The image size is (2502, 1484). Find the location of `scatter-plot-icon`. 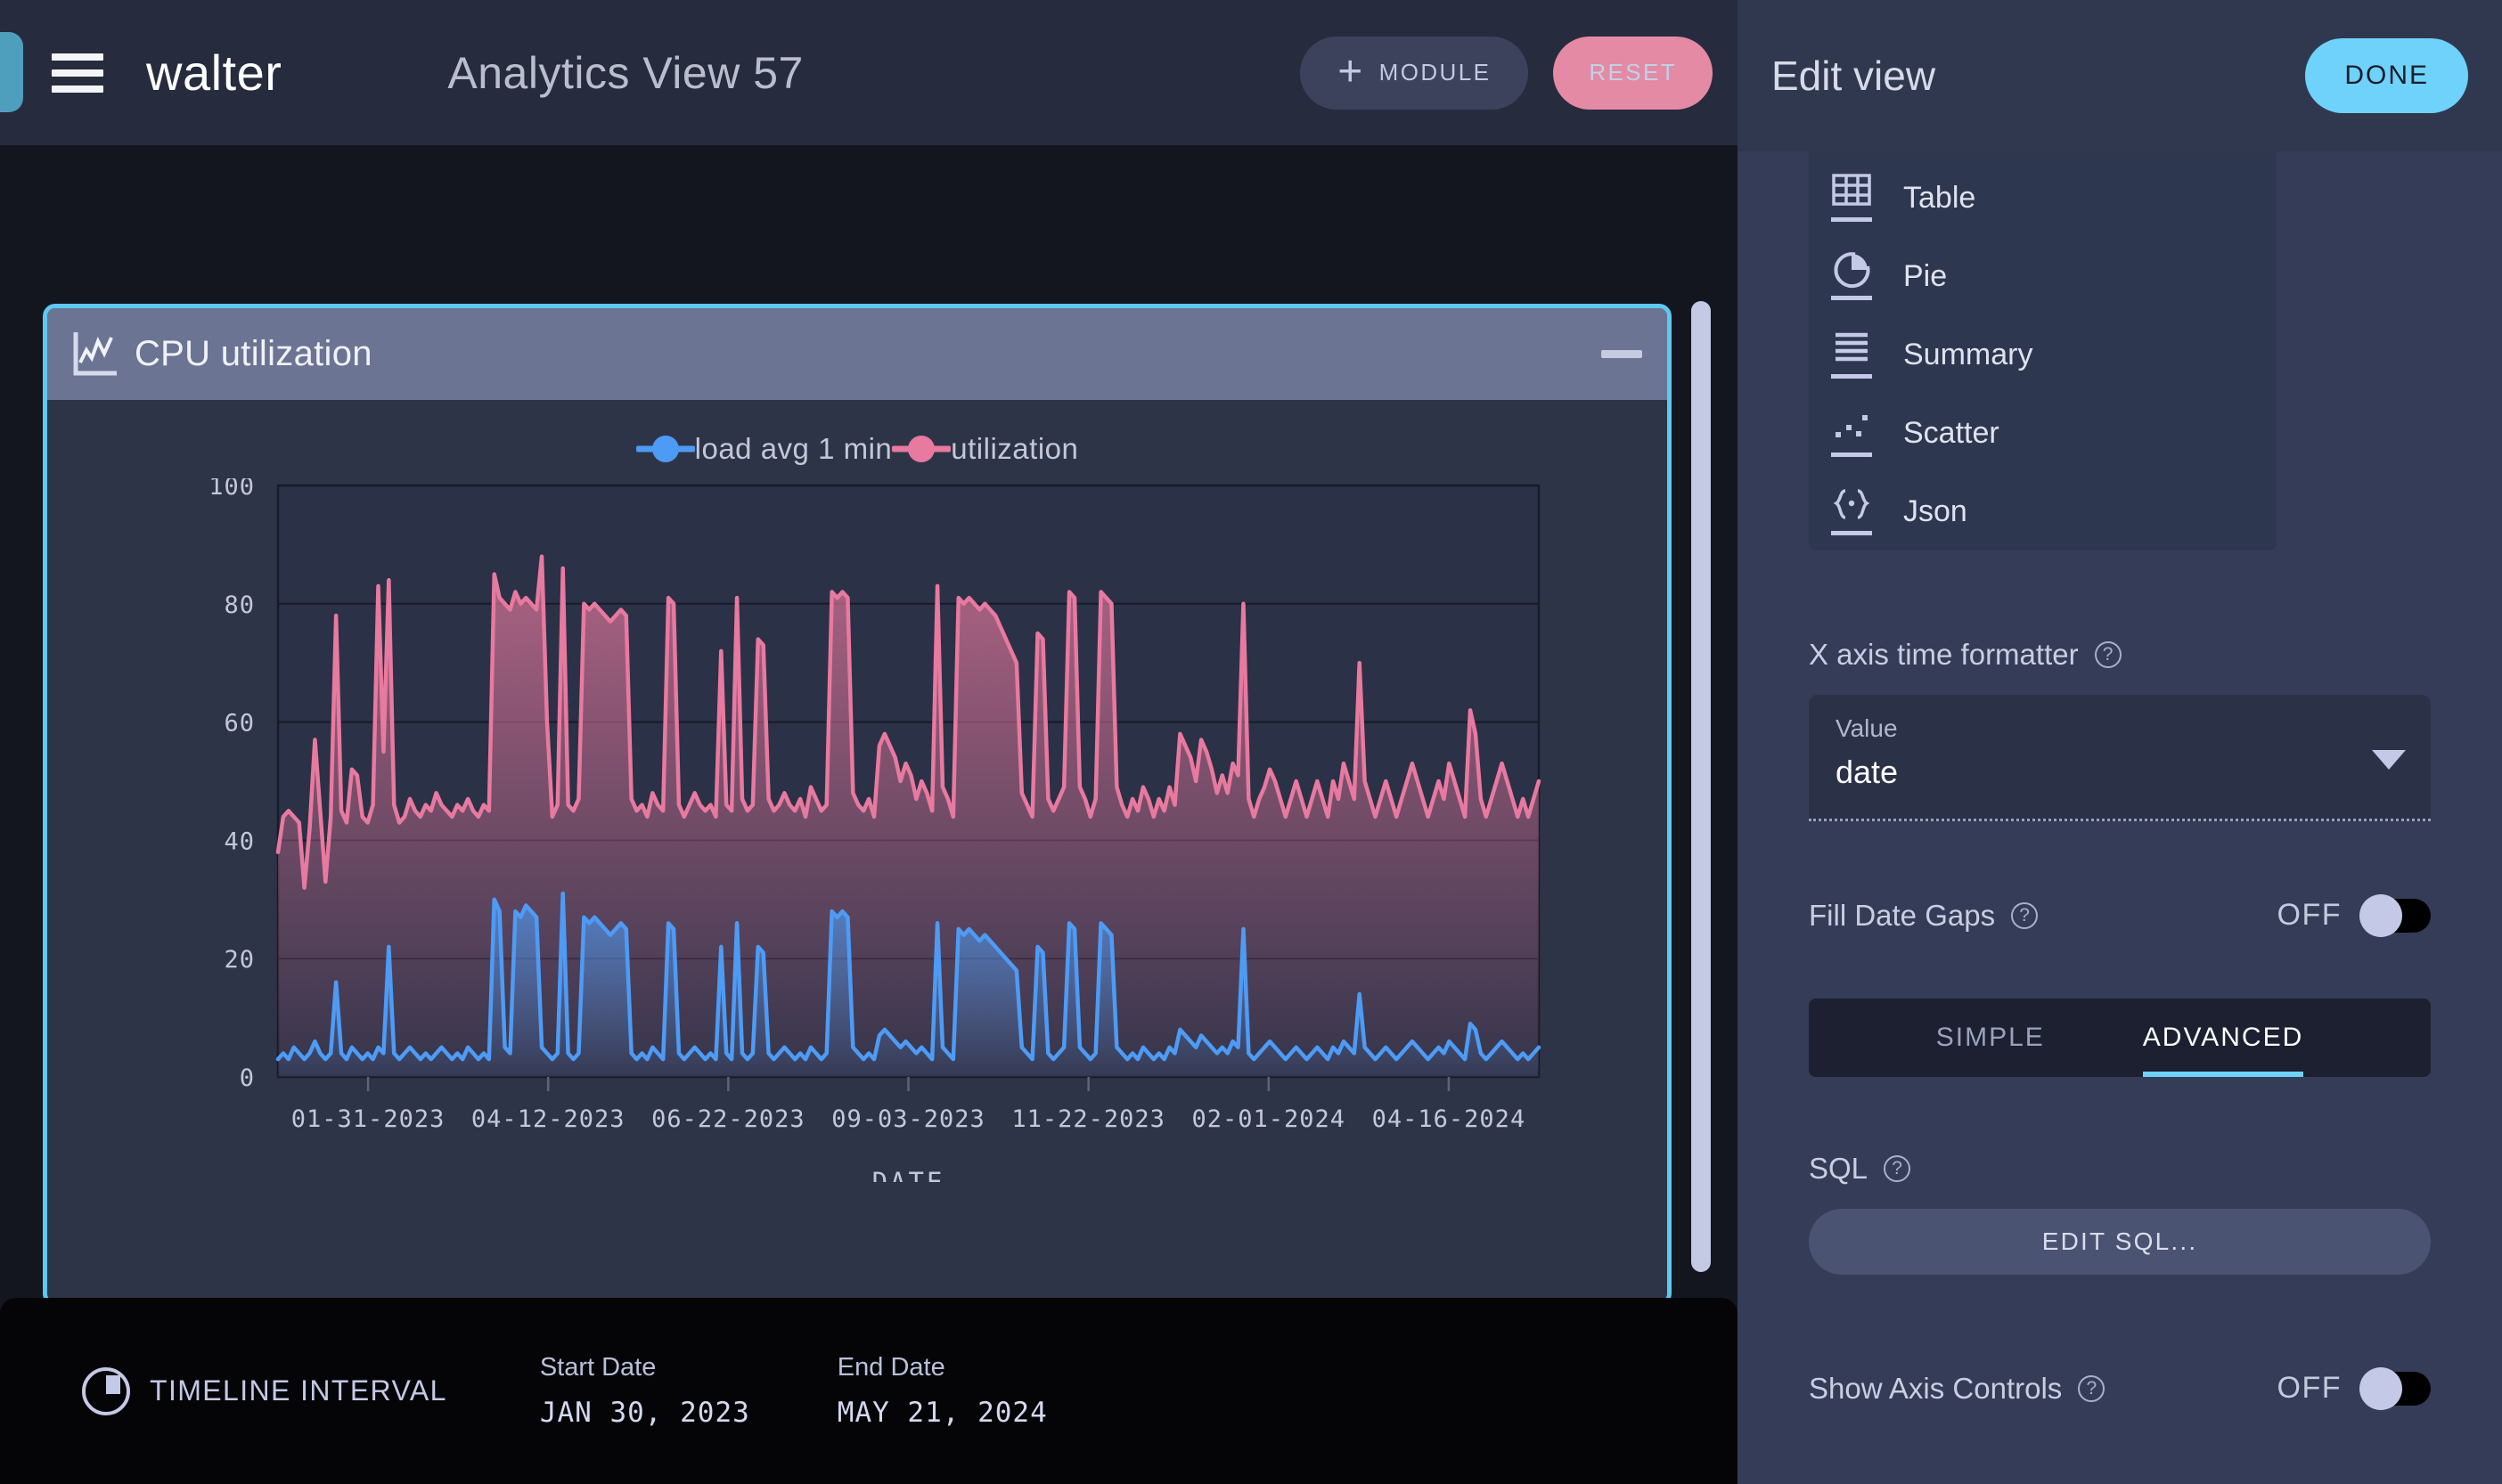

scatter-plot-icon is located at coordinates (1851, 433).